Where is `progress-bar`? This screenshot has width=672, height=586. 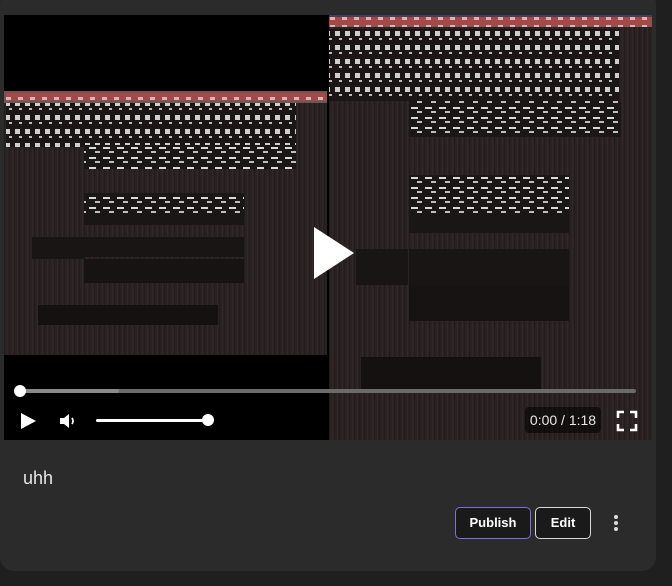 progress-bar is located at coordinates (325, 391).